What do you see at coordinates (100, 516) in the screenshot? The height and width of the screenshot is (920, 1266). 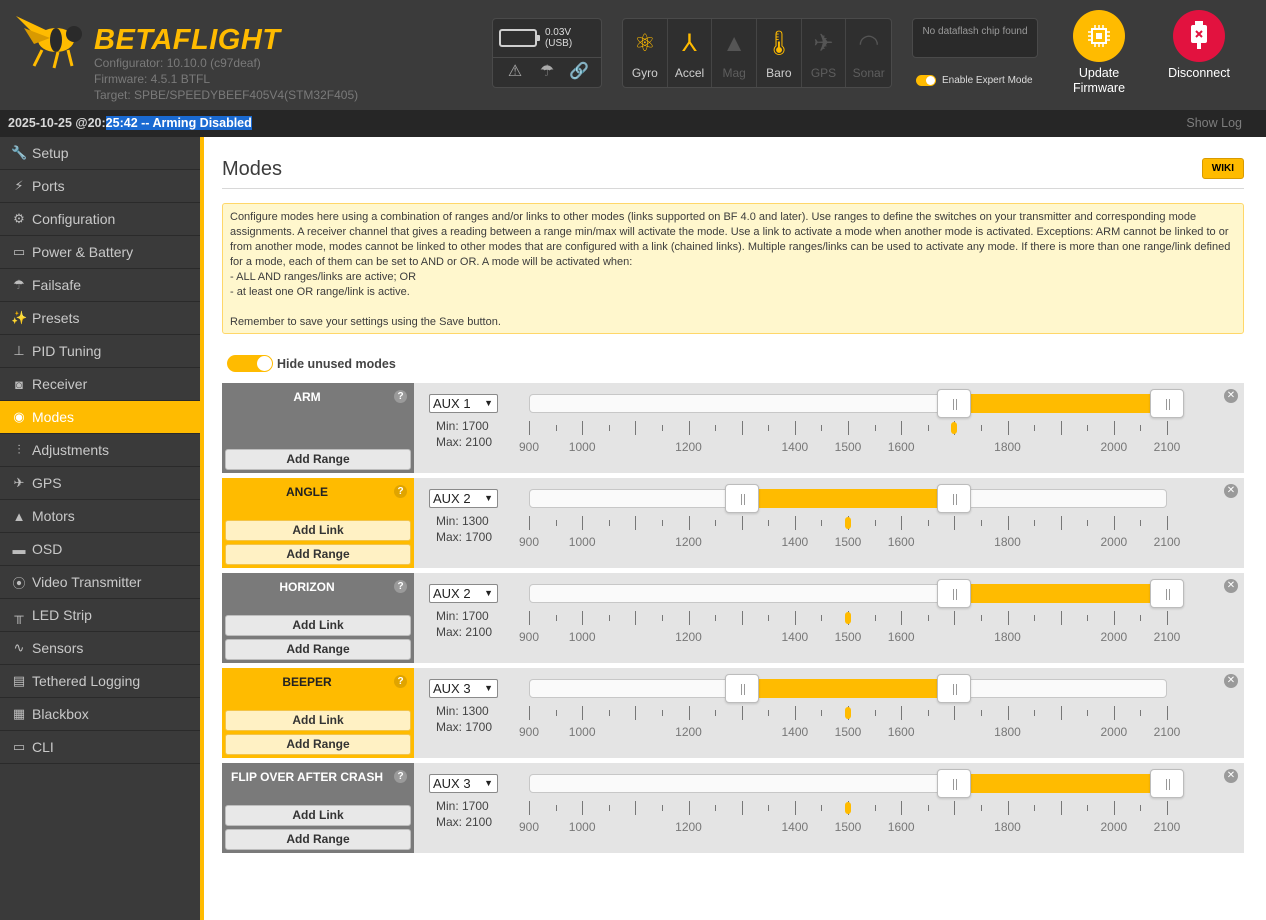 I see `sidebar-item-motors: ▲ Motors` at bounding box center [100, 516].